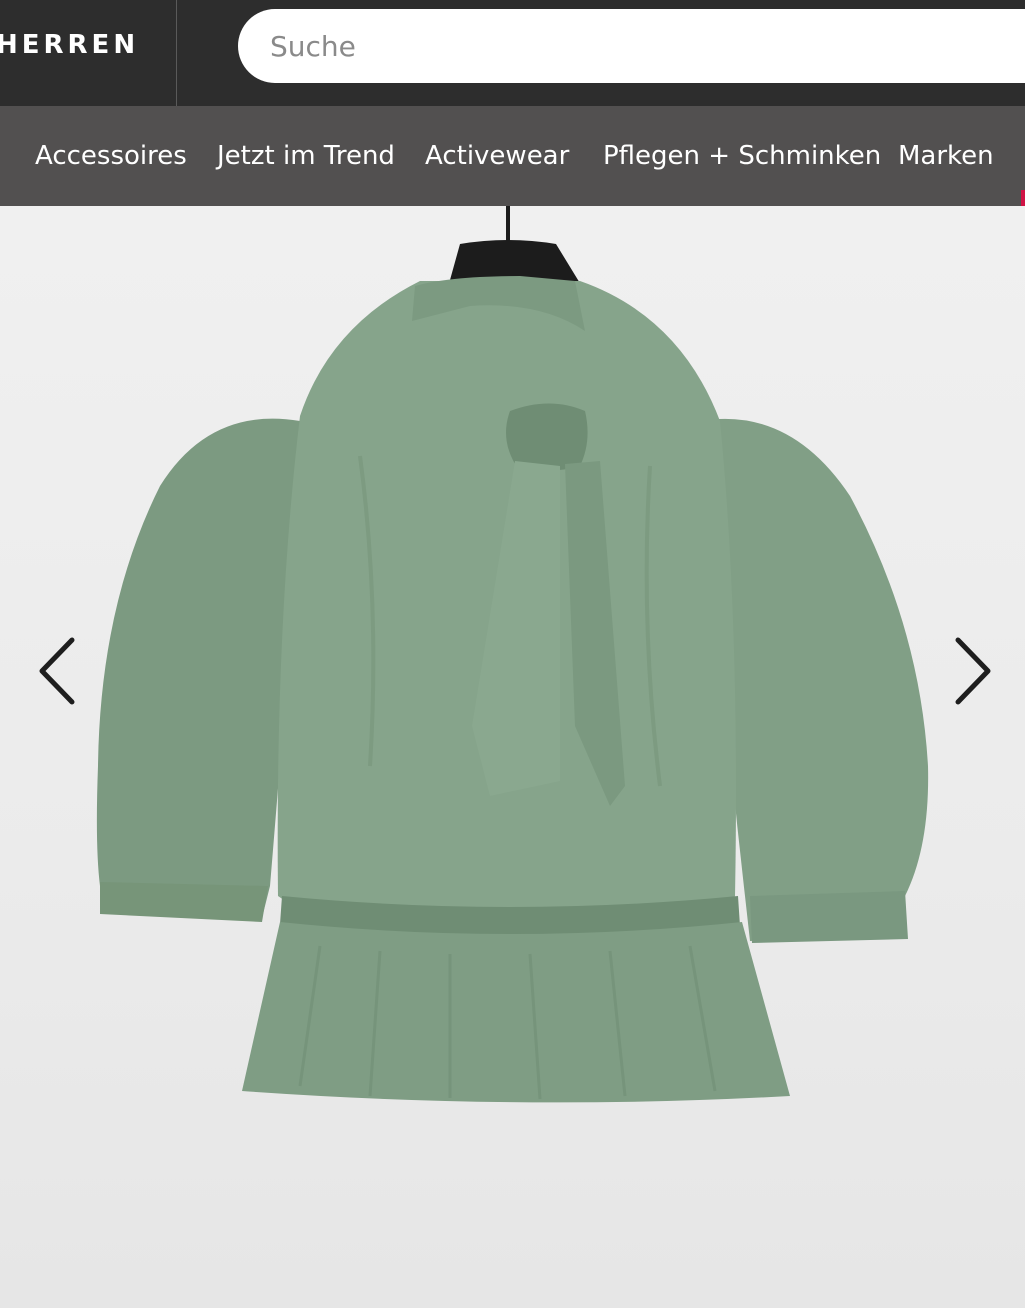  I want to click on nav-item-activewear: Activewear, so click(497, 156).